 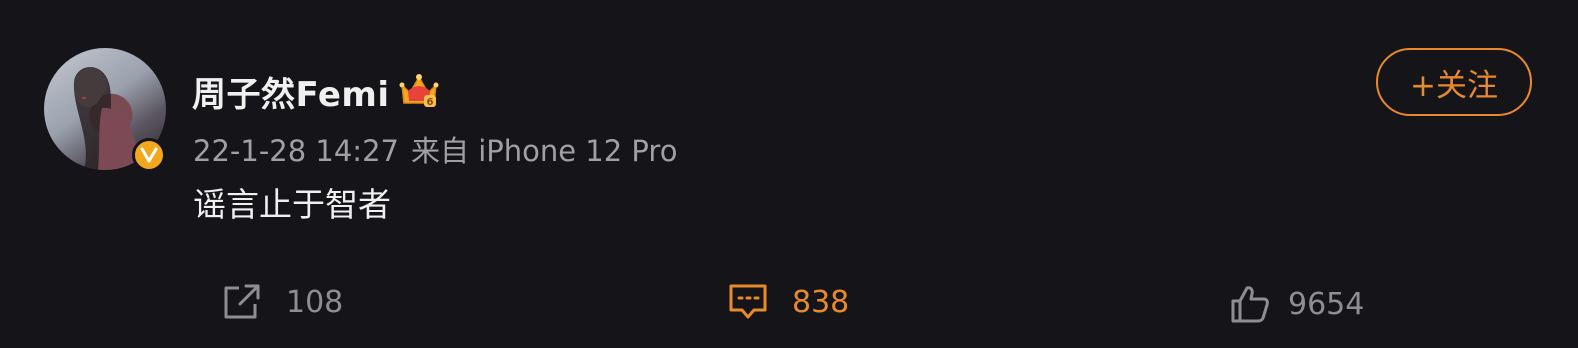 What do you see at coordinates (149, 155) in the screenshot?
I see `verified-icon` at bounding box center [149, 155].